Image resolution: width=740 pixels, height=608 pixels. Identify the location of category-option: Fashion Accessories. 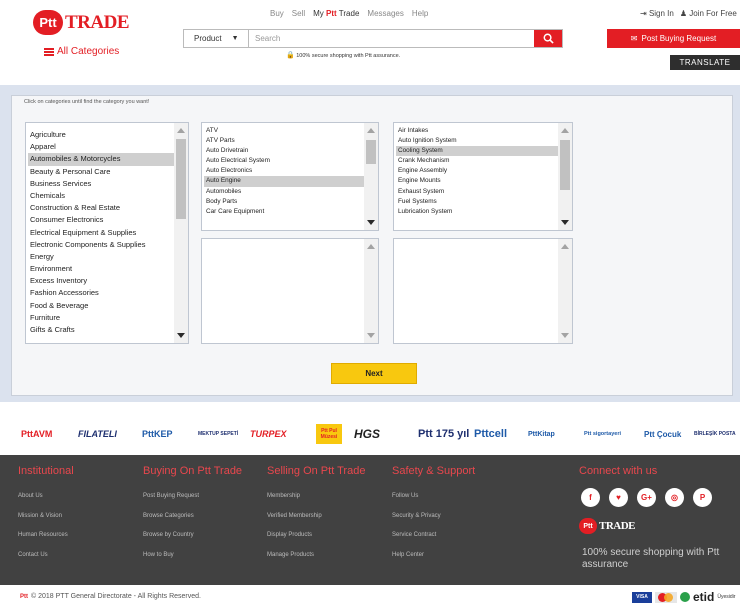
(101, 293).